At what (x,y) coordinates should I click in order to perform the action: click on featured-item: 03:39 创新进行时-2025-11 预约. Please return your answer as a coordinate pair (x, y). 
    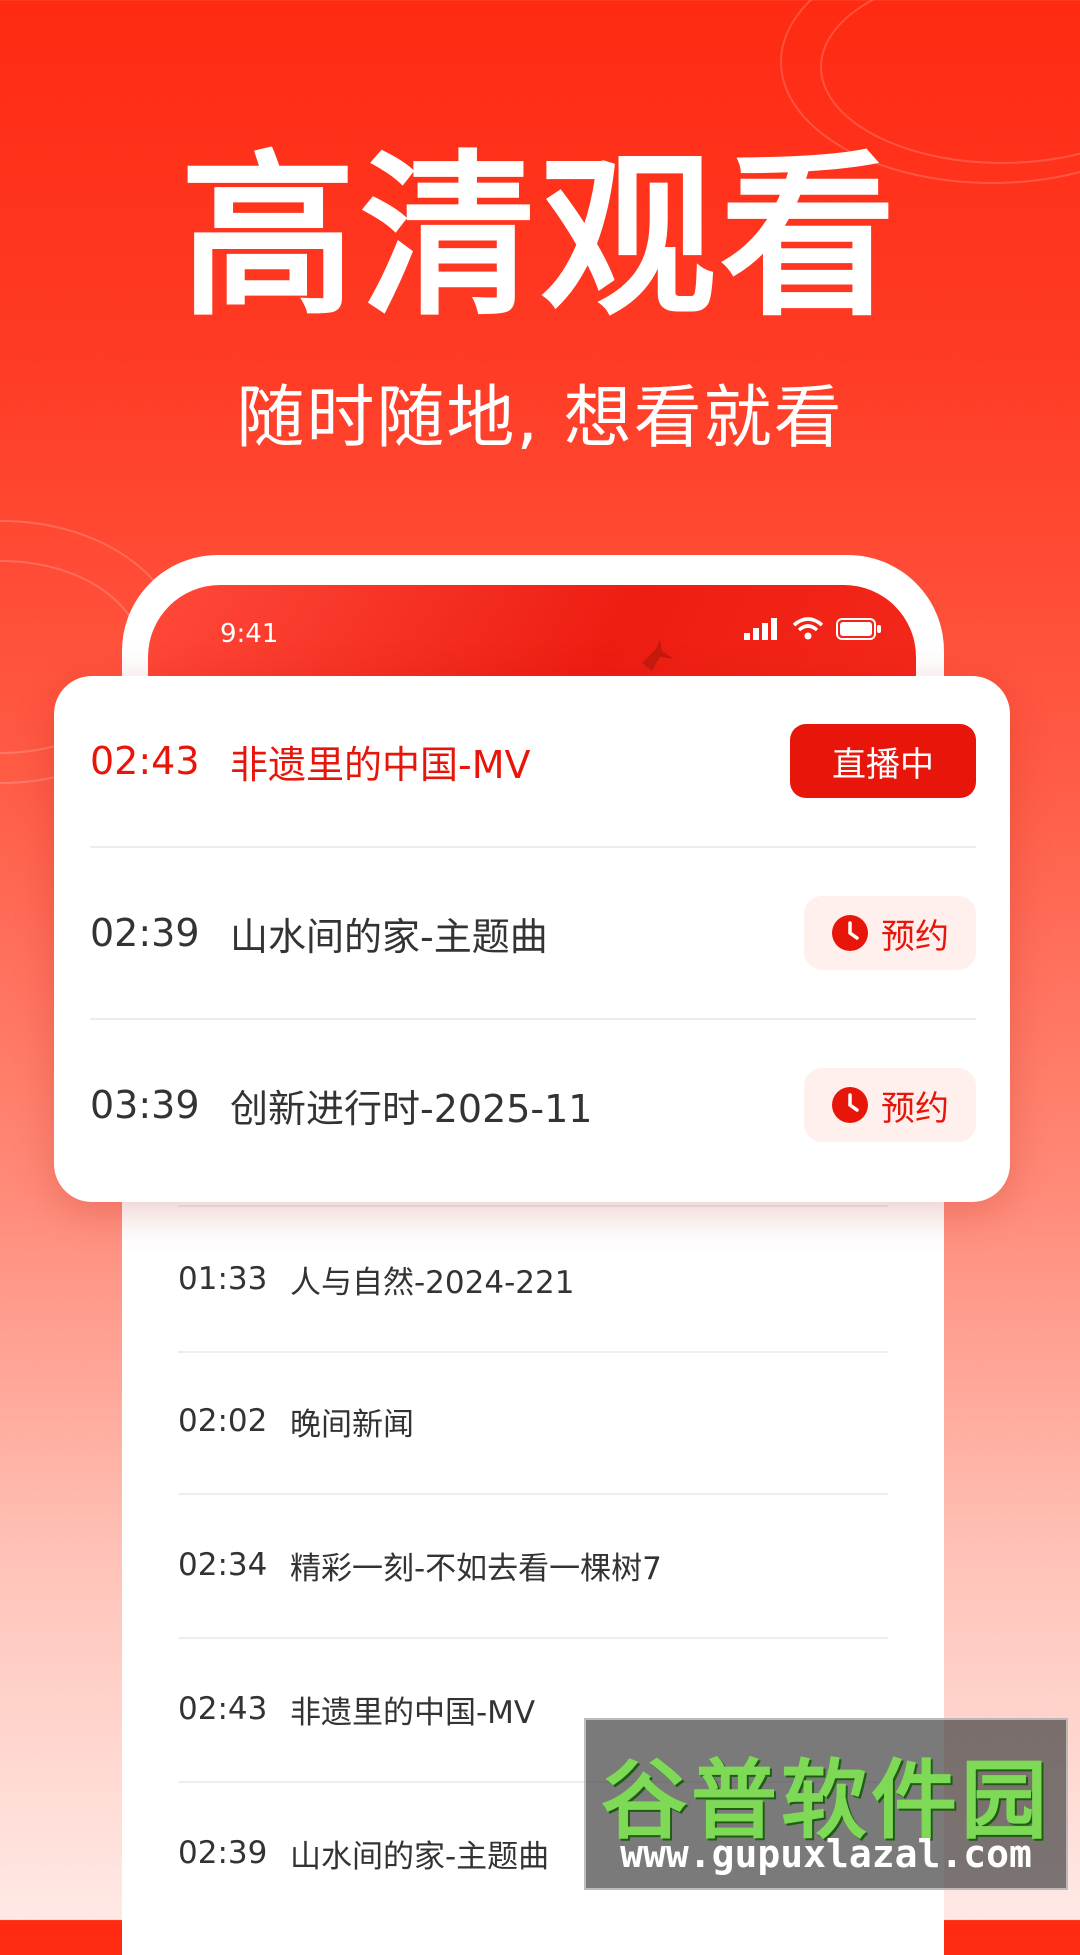
    Looking at the image, I should click on (533, 1105).